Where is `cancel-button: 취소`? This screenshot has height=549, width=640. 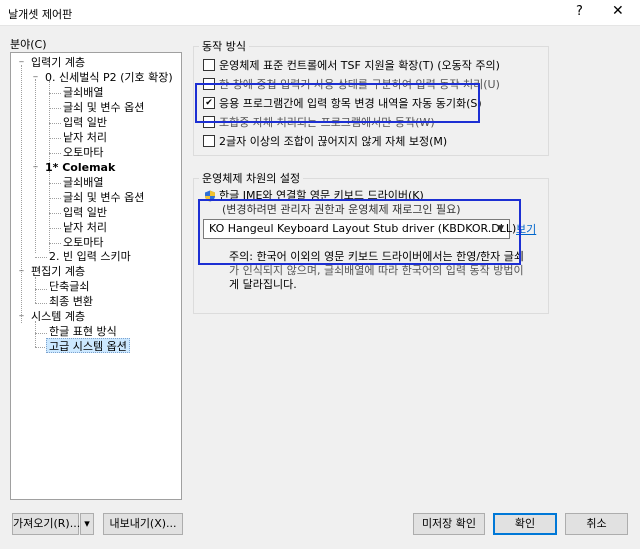 cancel-button: 취소 is located at coordinates (596, 524).